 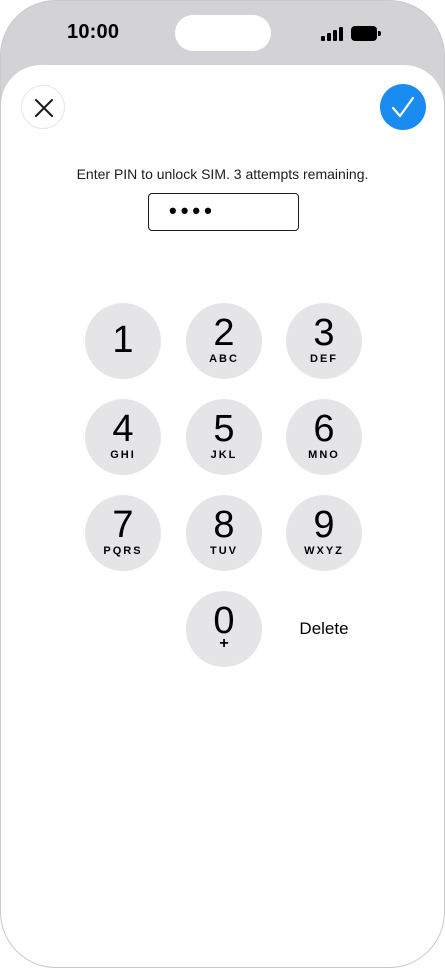 I want to click on key-9: 9 WXYZ, so click(x=324, y=533).